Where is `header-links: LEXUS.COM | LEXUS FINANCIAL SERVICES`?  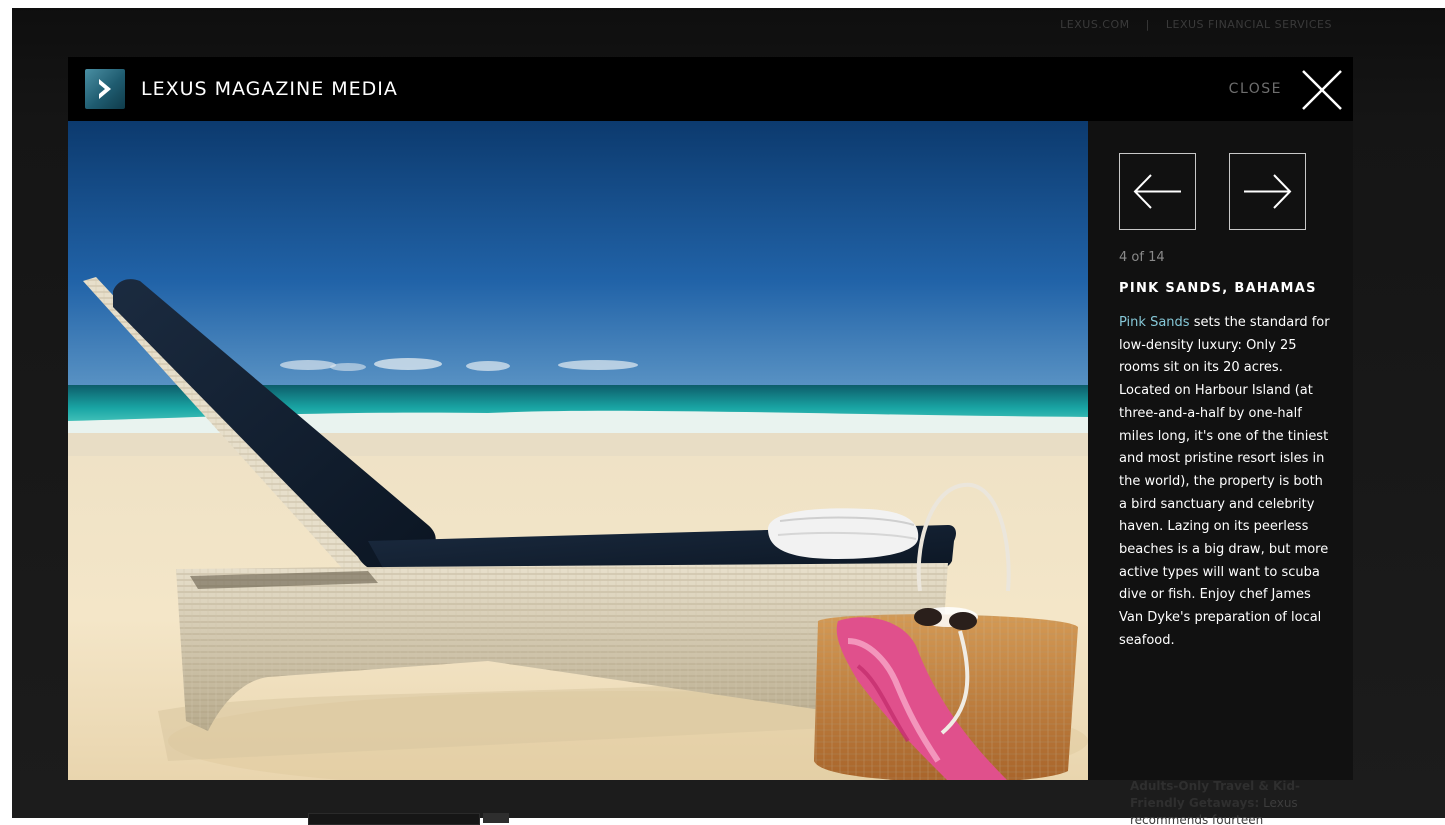 header-links: LEXUS.COM | LEXUS FINANCIAL SERVICES is located at coordinates (1196, 24).